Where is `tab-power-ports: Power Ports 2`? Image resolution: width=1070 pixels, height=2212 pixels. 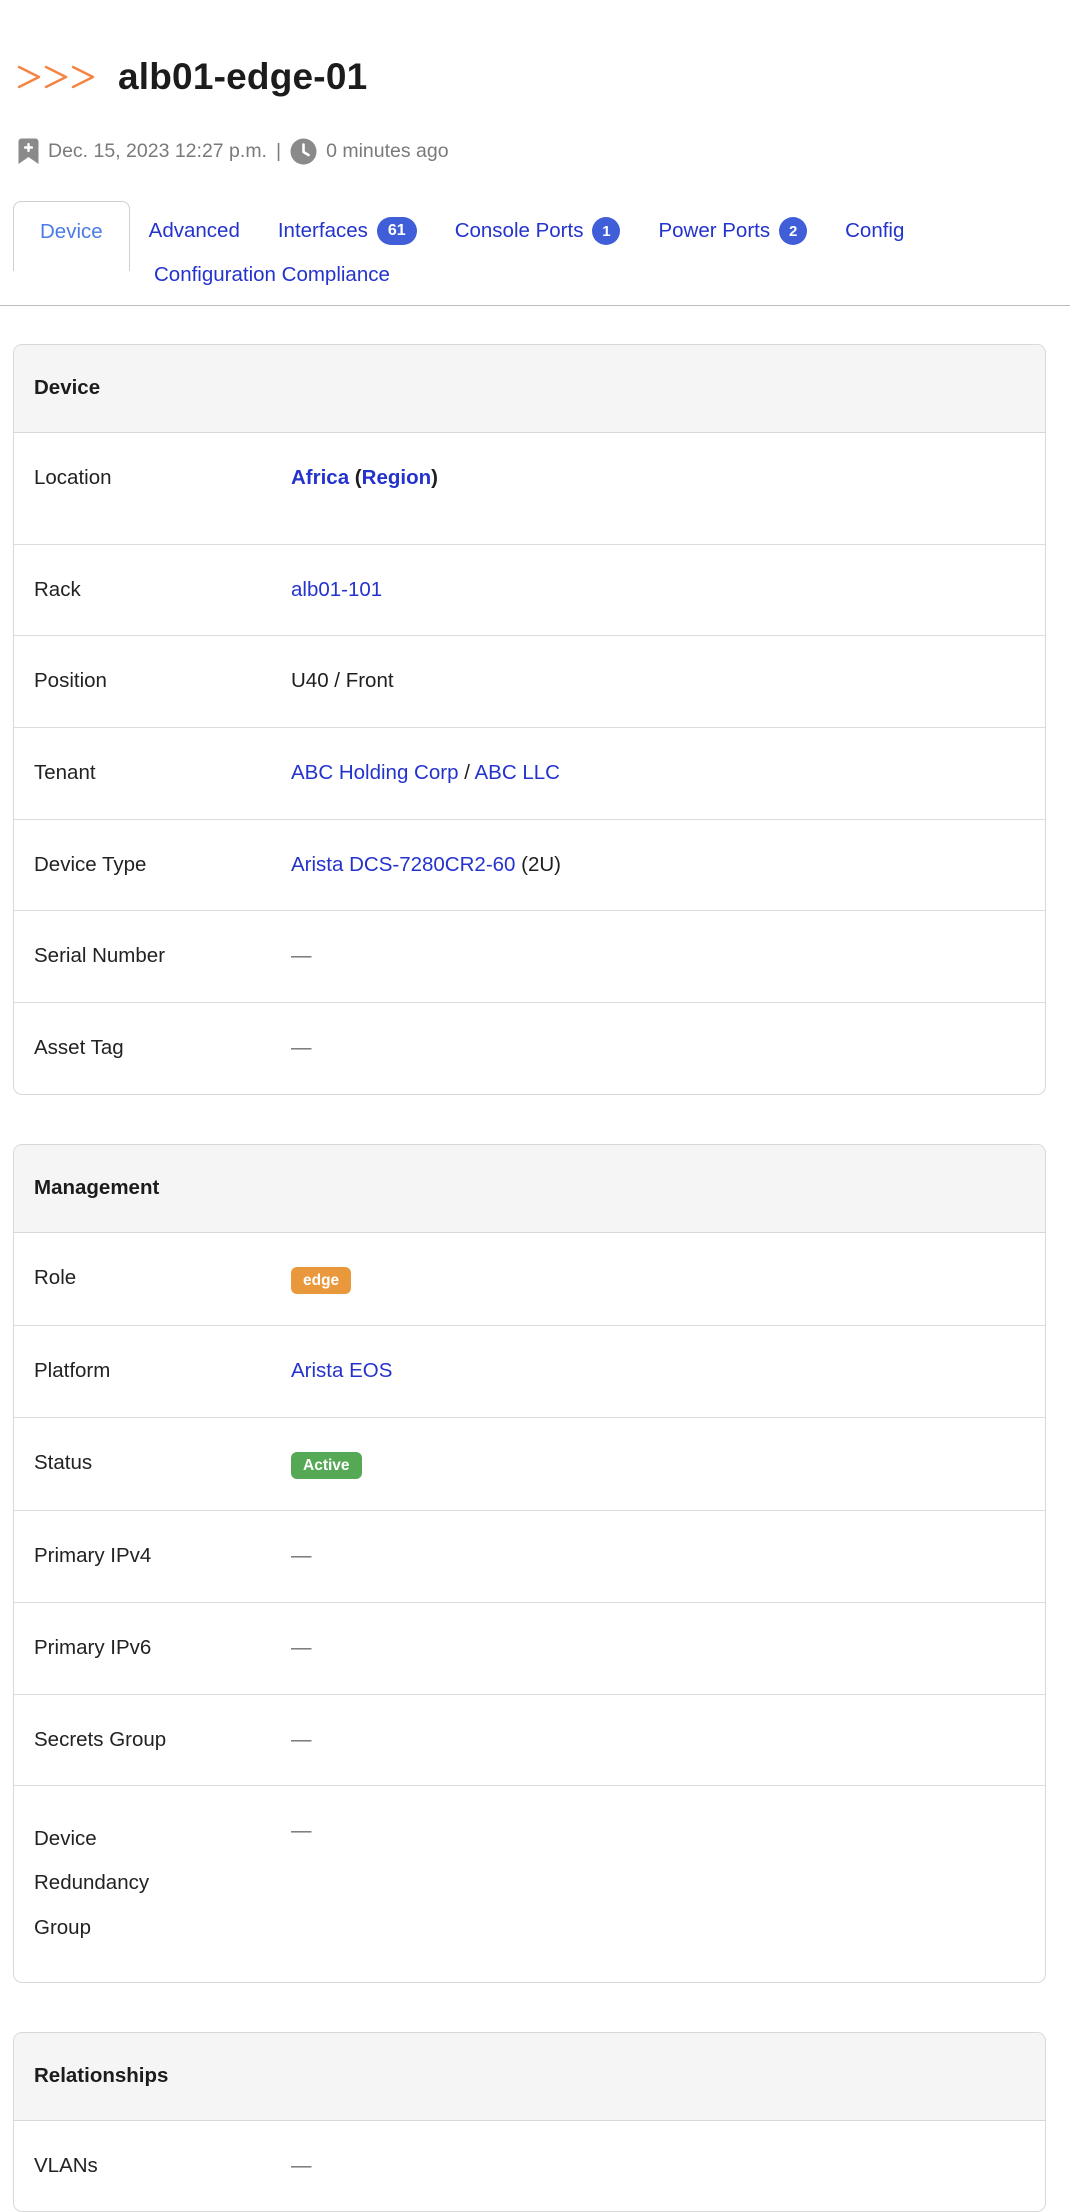
tab-power-ports: Power Ports 2 is located at coordinates (732, 236).